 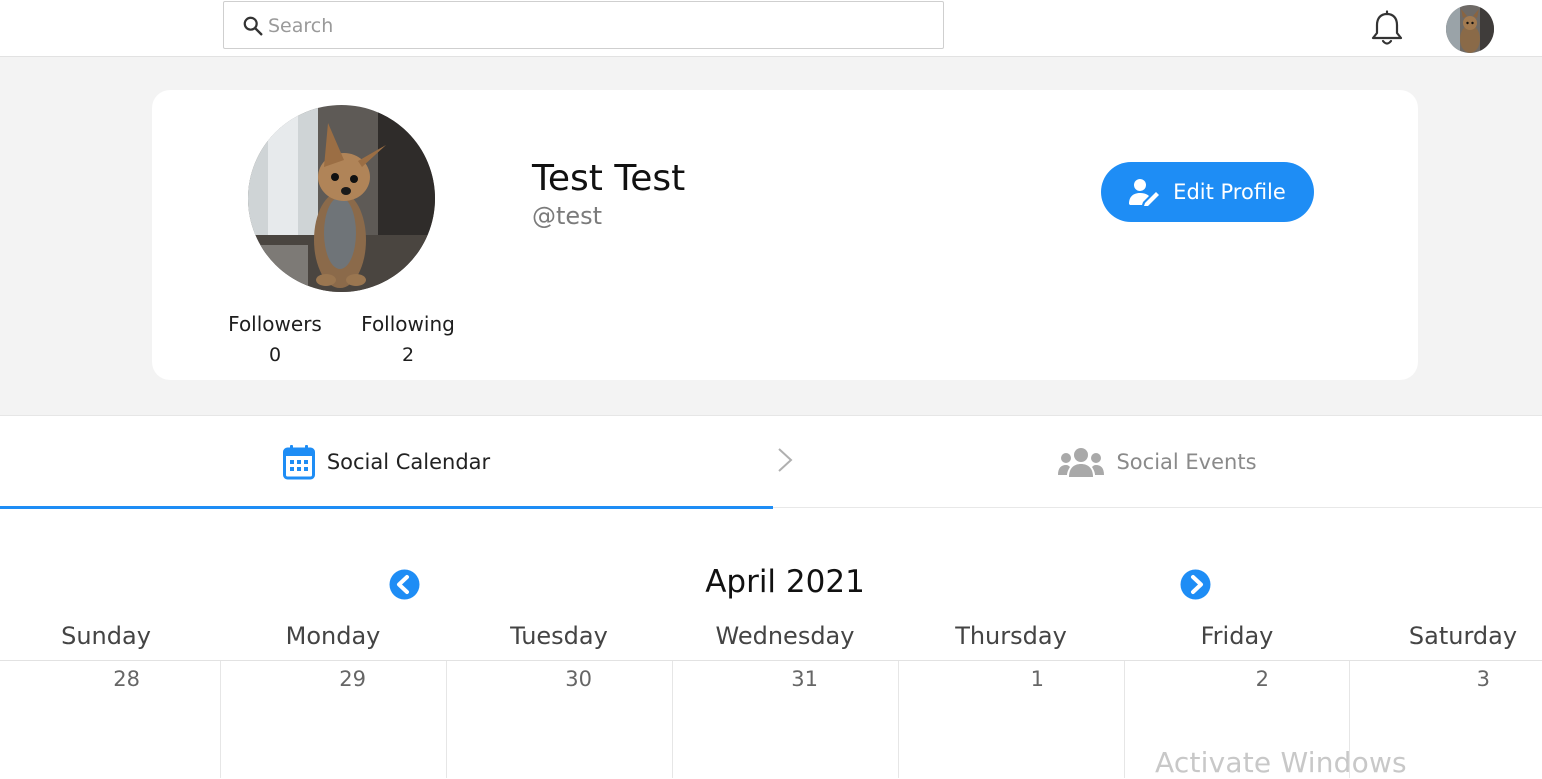 I want to click on day-number: 3, so click(x=1483, y=679).